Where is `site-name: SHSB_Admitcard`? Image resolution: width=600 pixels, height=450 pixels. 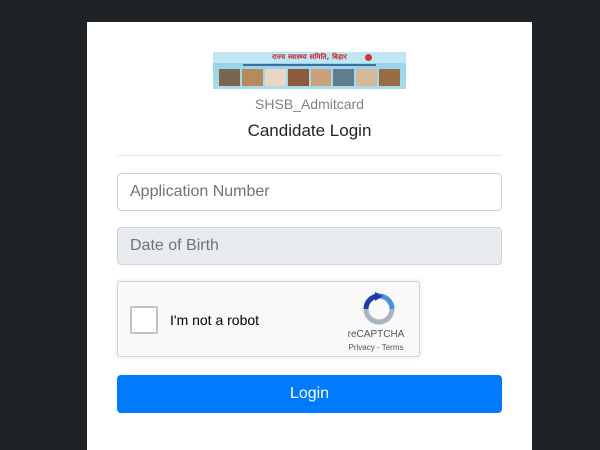 site-name: SHSB_Admitcard is located at coordinates (309, 104).